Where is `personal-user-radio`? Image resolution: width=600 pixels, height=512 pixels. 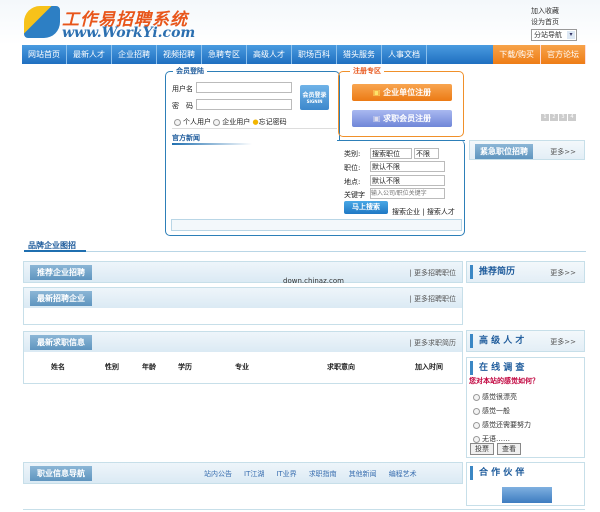 personal-user-radio is located at coordinates (177, 122).